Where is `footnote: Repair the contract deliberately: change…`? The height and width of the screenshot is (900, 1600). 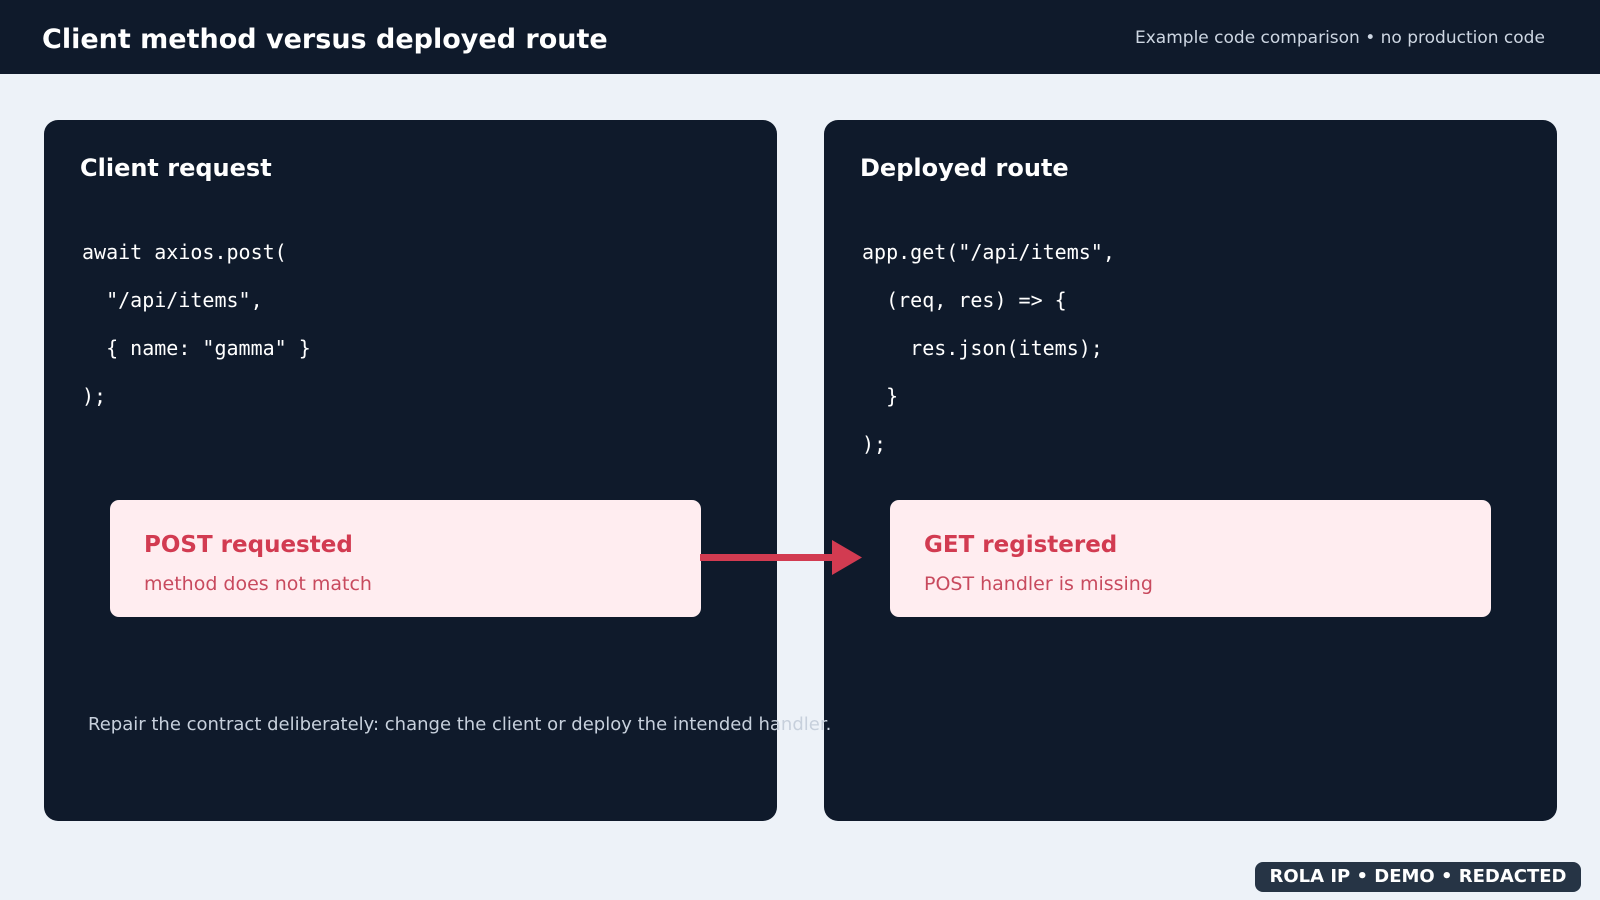 footnote: Repair the contract deliberately: change… is located at coordinates (460, 724).